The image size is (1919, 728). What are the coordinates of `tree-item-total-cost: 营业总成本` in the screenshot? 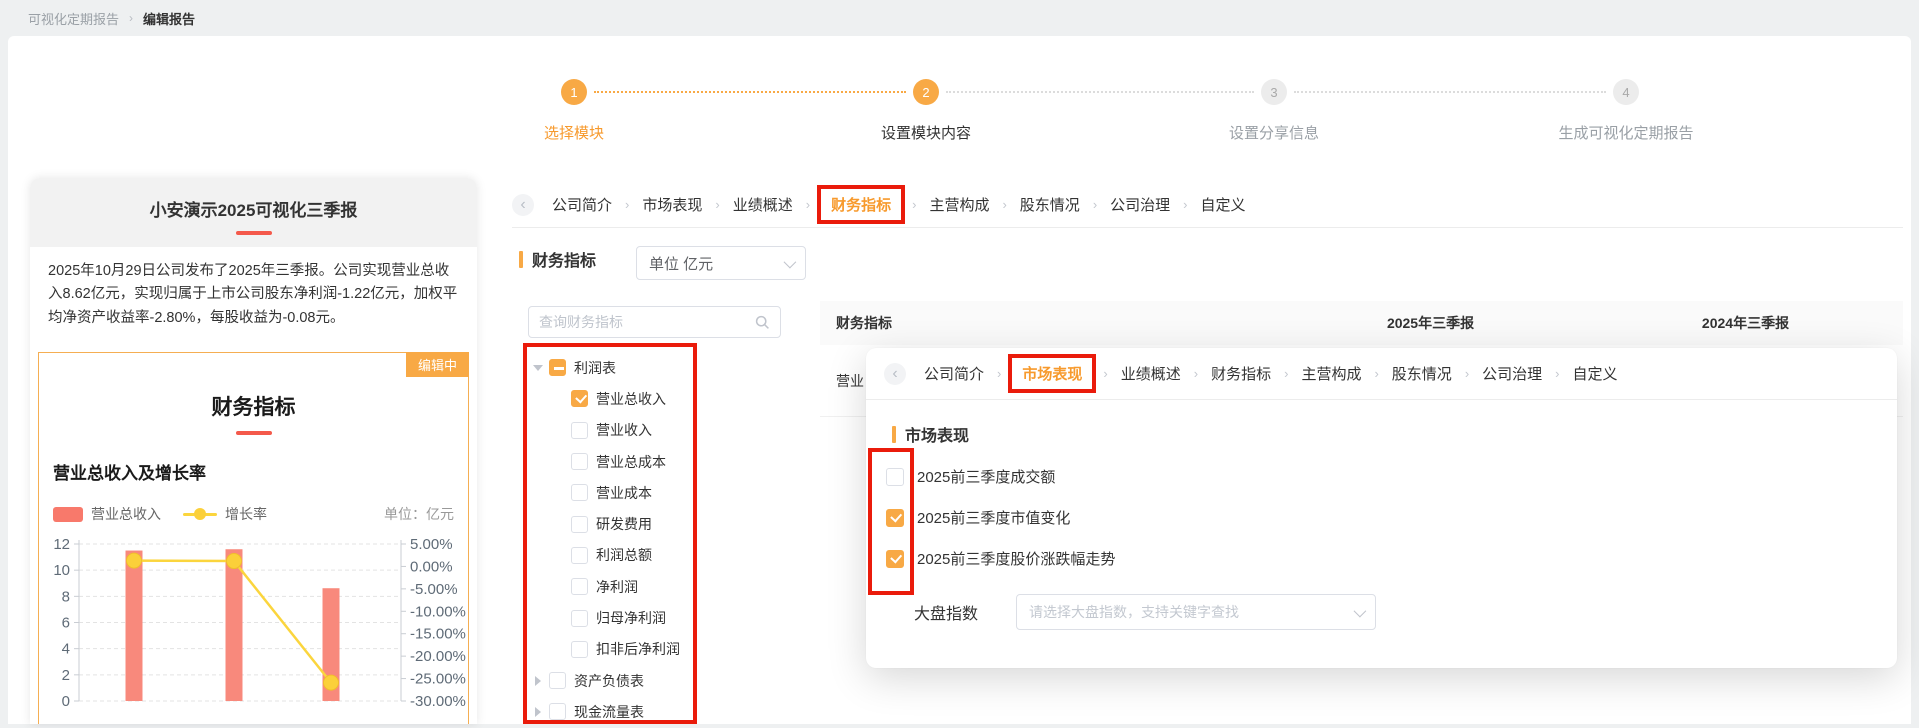 It's located at (612, 461).